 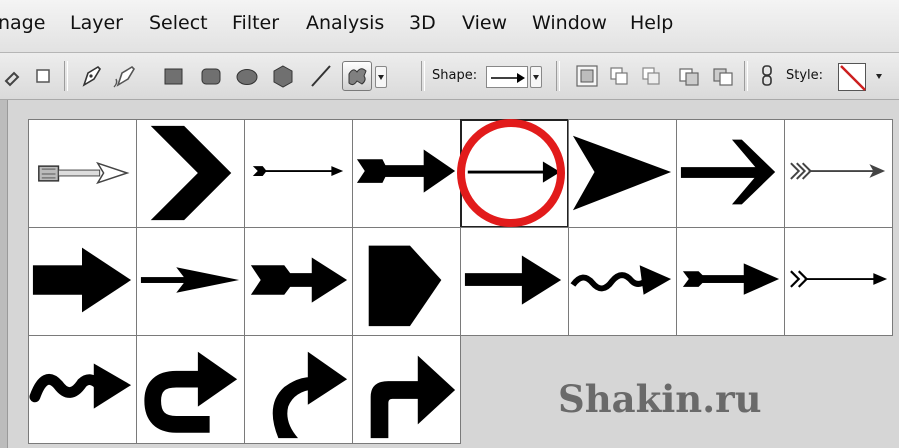 I want to click on shape-preview, so click(x=507, y=77).